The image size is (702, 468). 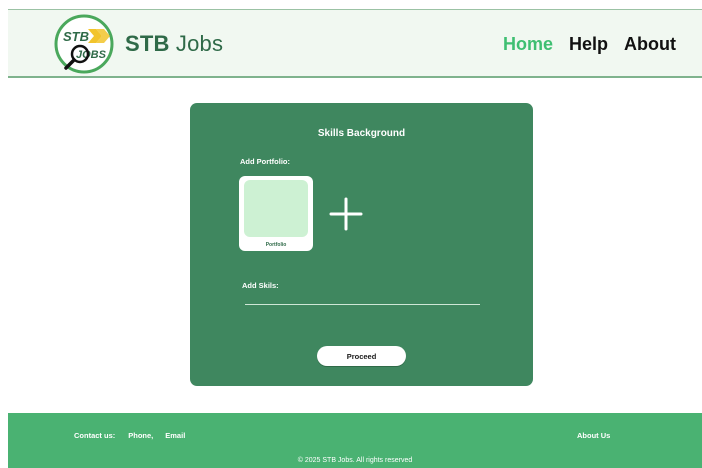 I want to click on plus-icon, so click(x=346, y=214).